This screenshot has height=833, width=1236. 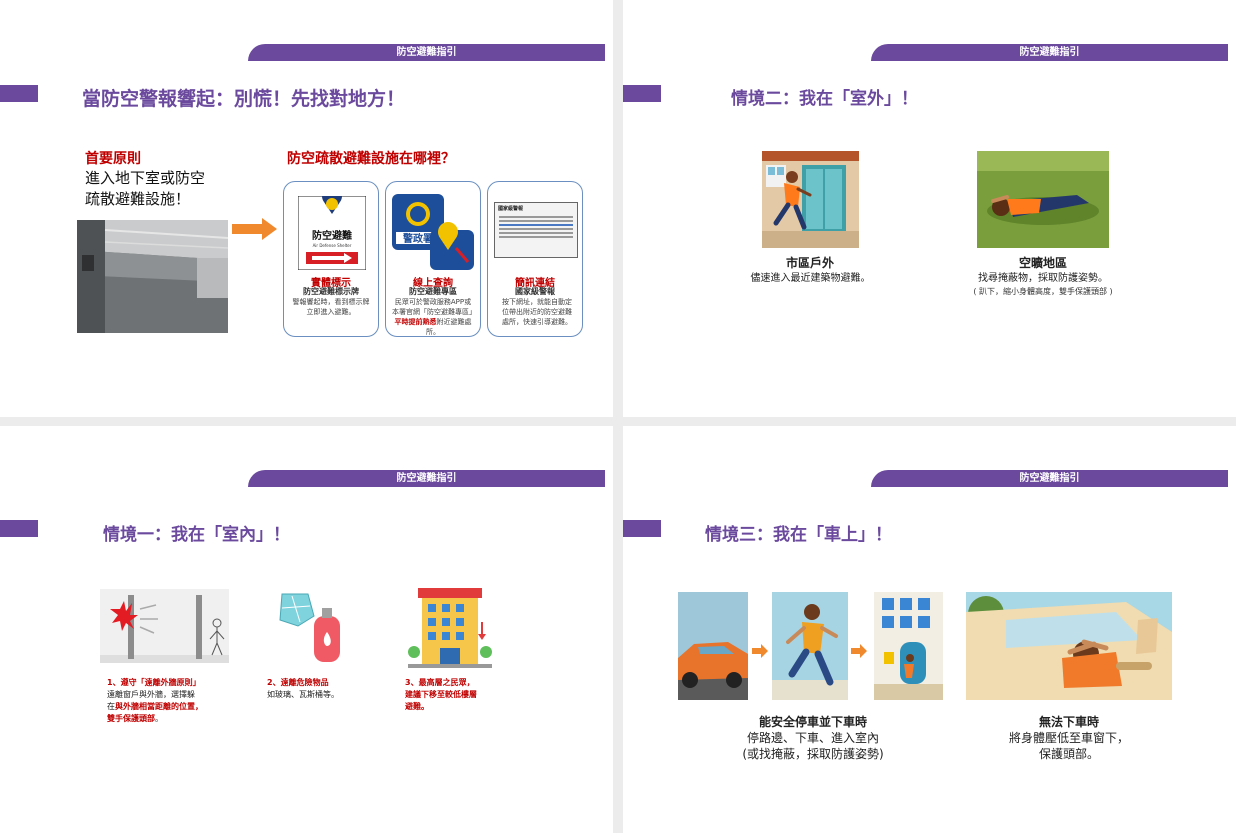 What do you see at coordinates (298, 682) in the screenshot?
I see `item-title: 2、遠離危險物品` at bounding box center [298, 682].